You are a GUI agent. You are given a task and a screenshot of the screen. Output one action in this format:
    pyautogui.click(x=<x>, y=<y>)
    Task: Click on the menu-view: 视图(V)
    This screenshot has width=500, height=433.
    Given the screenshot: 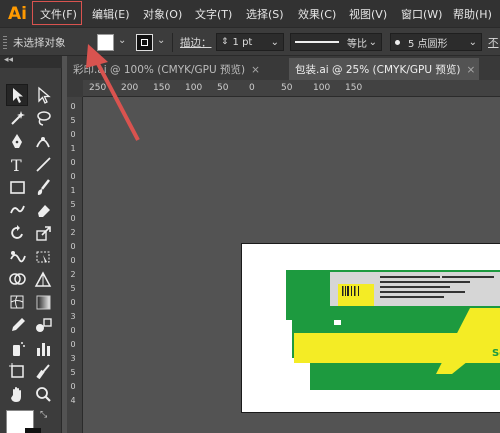 What is the action you would take?
    pyautogui.click(x=368, y=14)
    